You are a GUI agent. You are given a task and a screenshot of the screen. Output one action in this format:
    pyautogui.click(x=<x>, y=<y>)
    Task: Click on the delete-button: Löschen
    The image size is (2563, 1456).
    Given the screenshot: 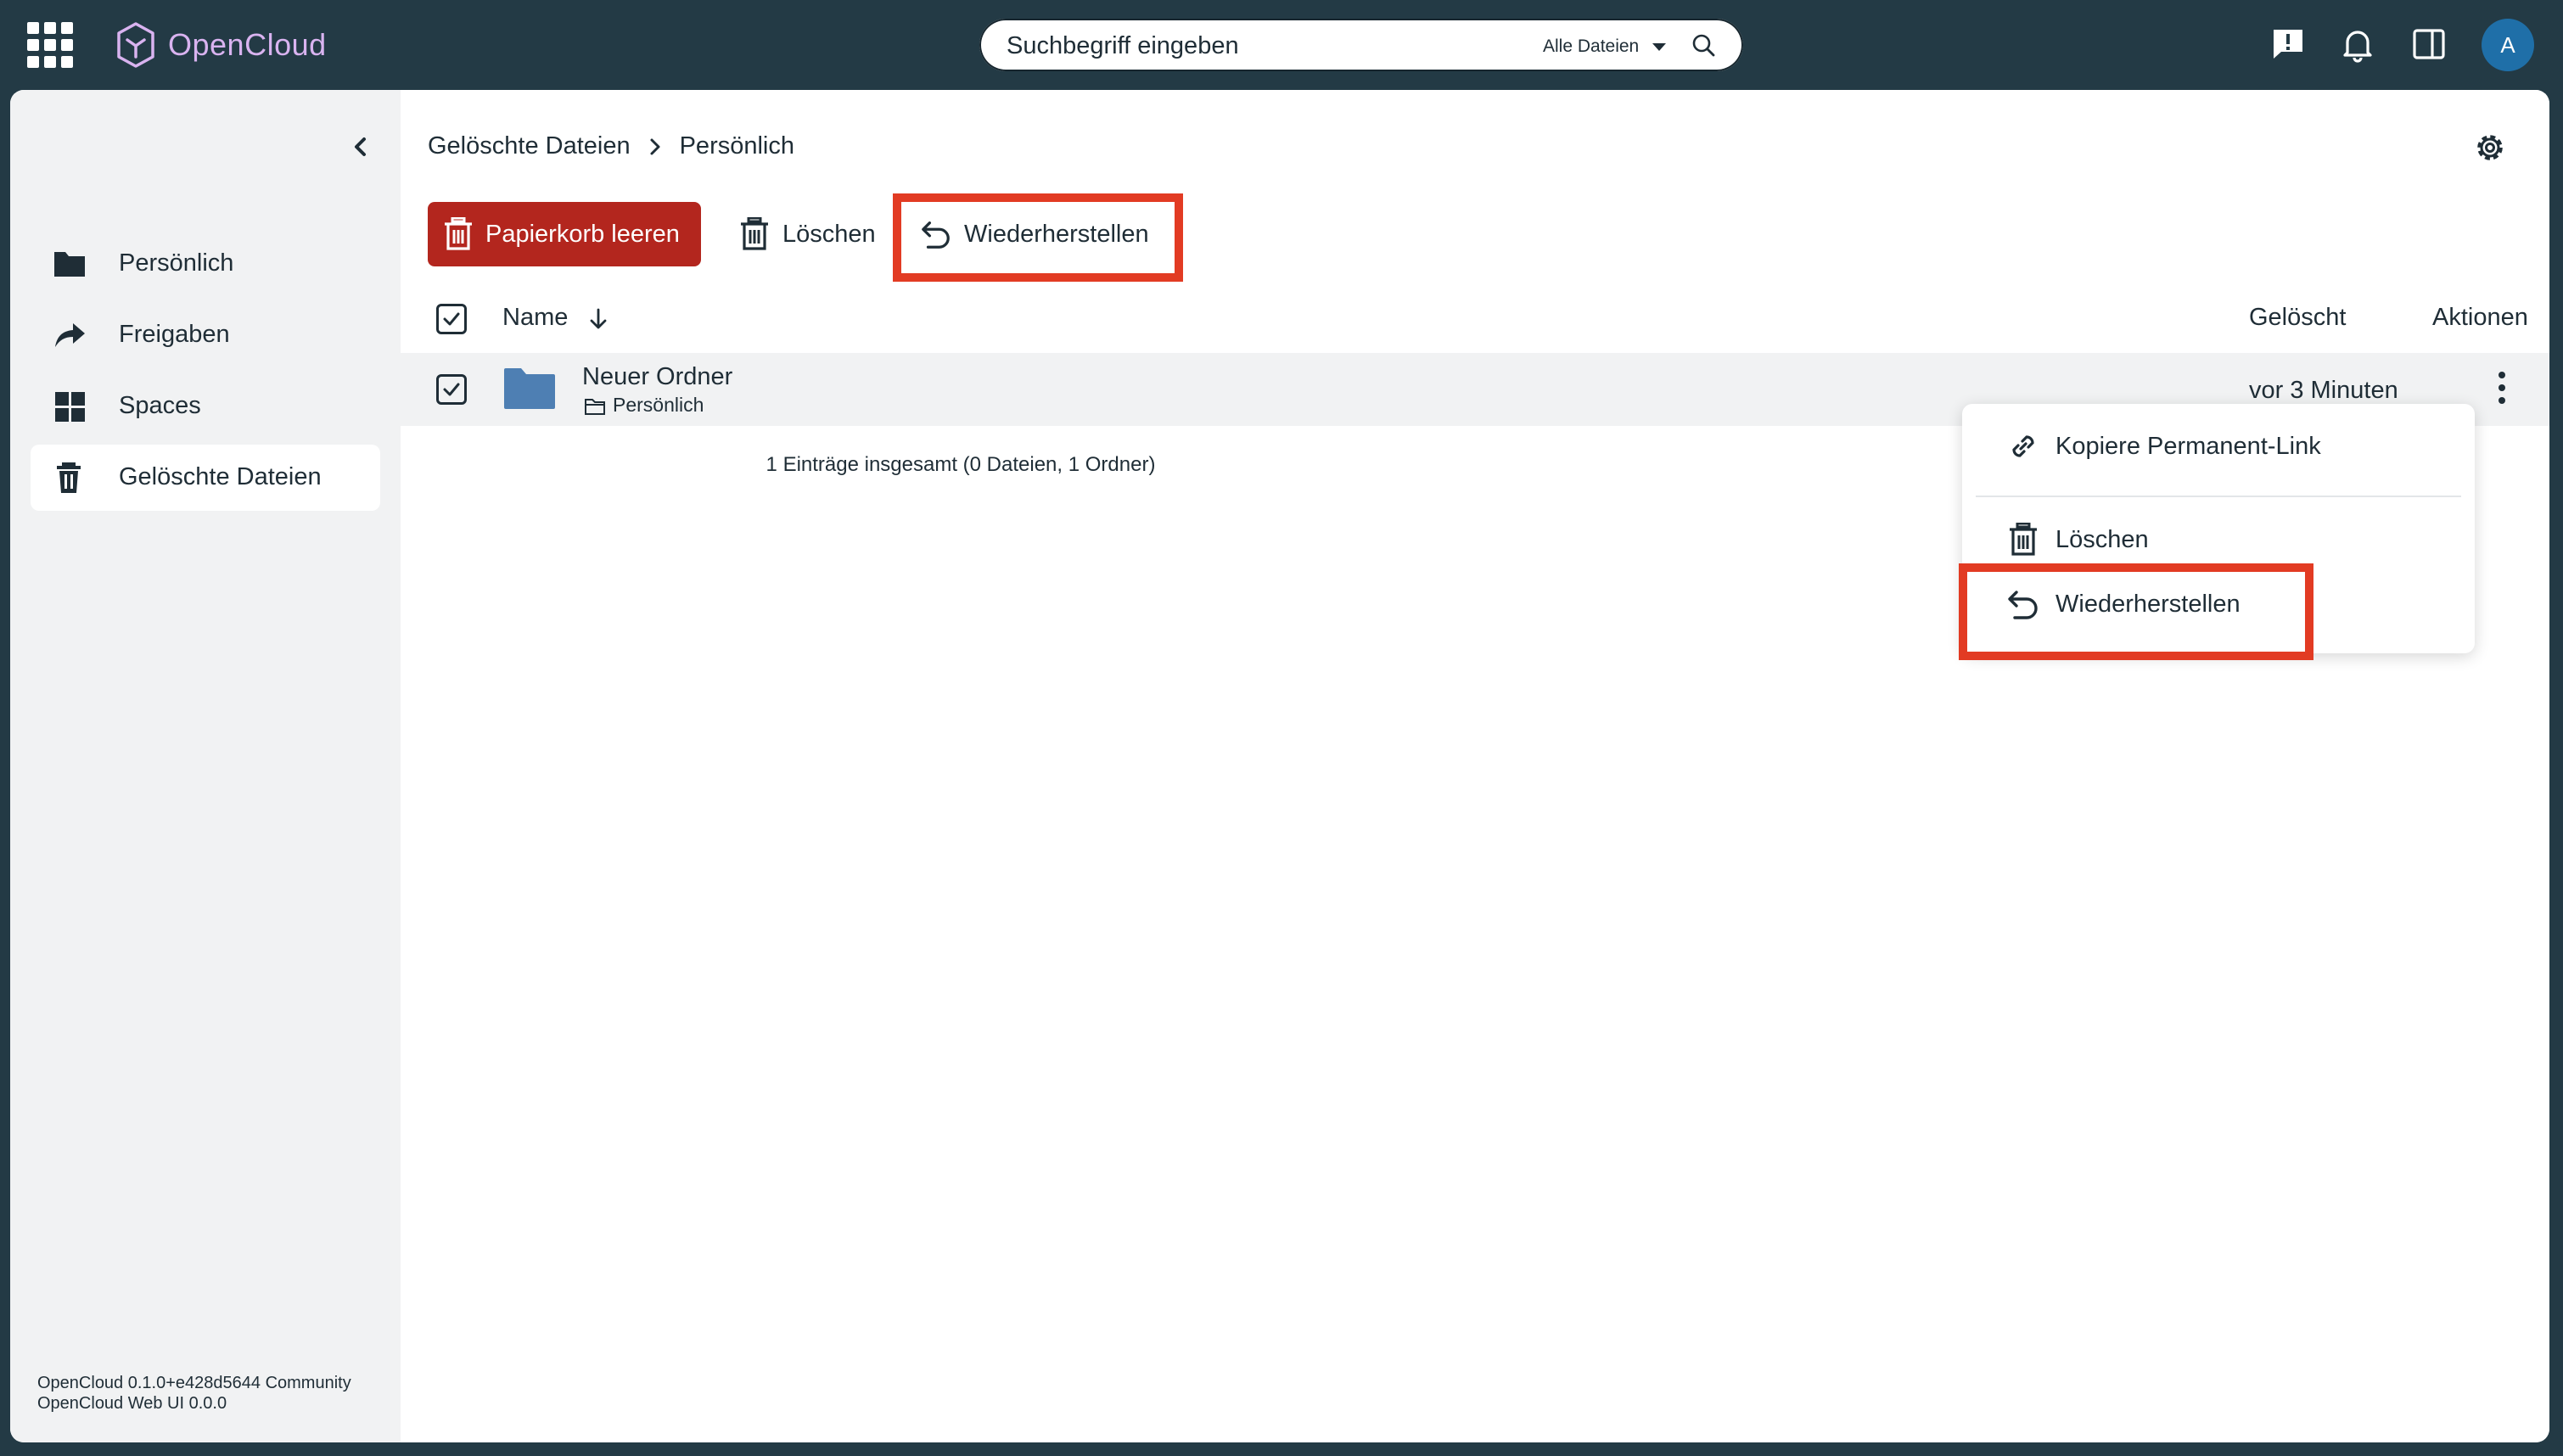 What is the action you would take?
    pyautogui.click(x=807, y=234)
    